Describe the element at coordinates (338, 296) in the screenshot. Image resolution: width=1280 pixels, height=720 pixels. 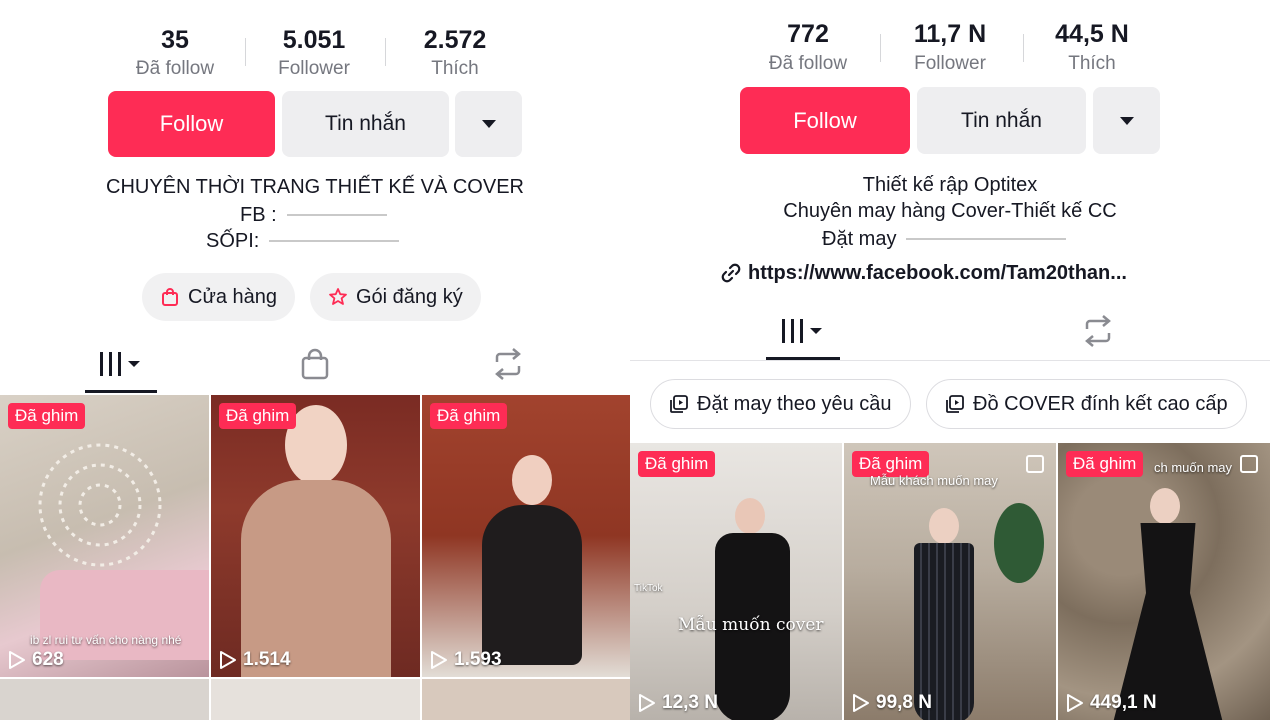
I see `star-badge-icon` at that location.